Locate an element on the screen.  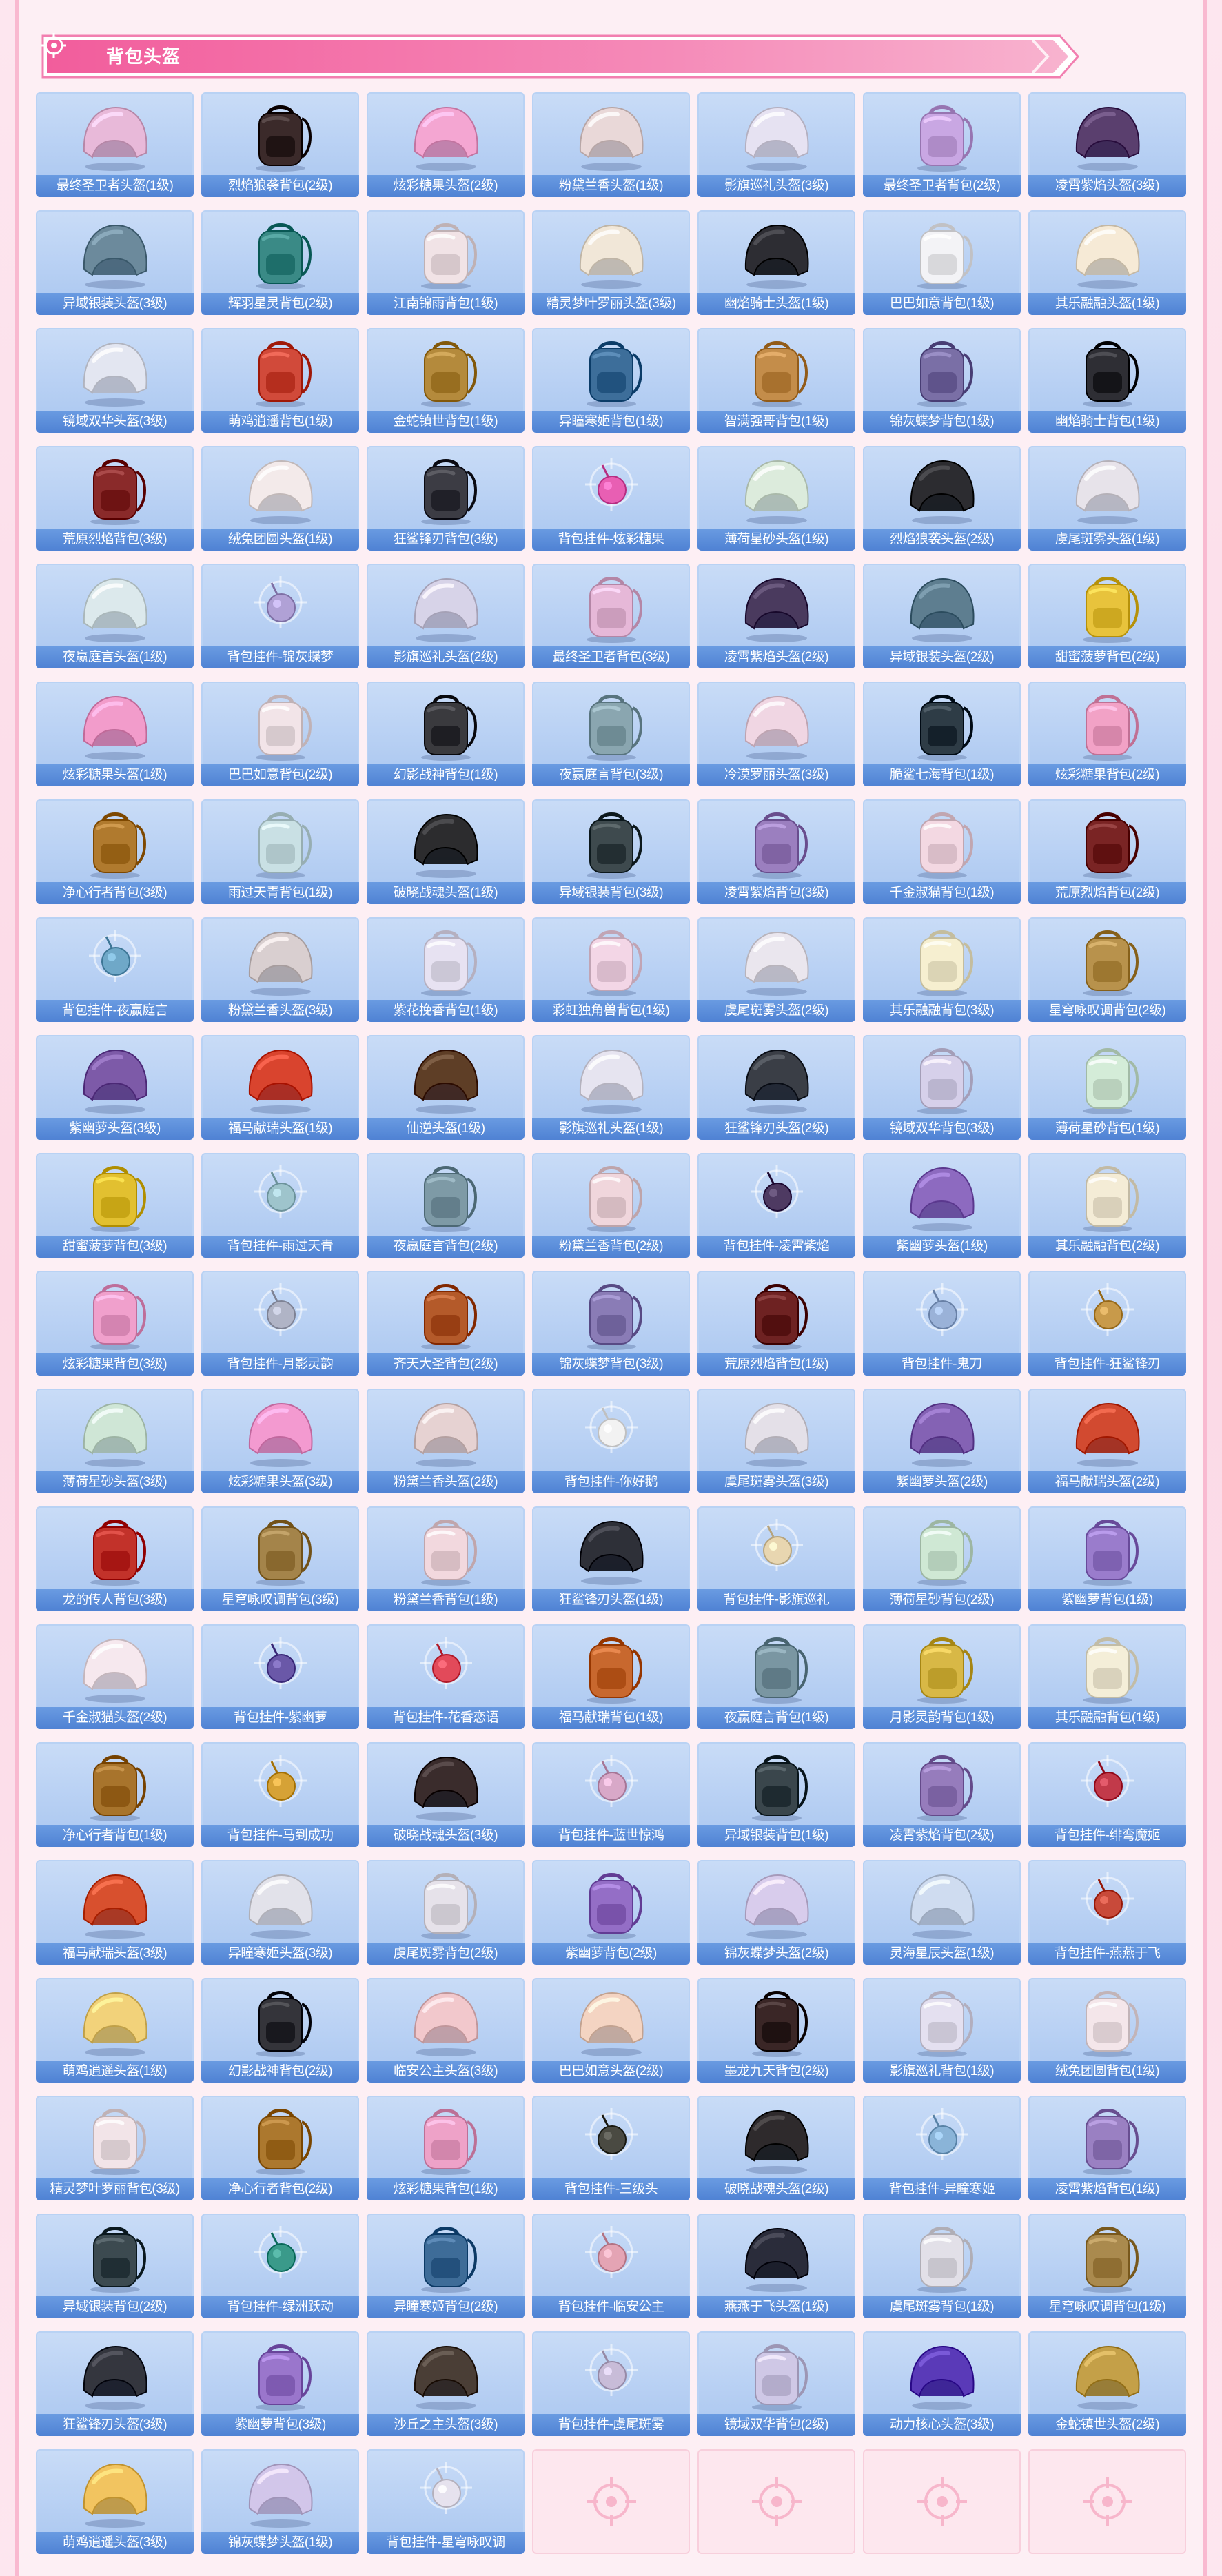
item-card: 凌霄紫焰头盔(3级) is located at coordinates (1107, 144).